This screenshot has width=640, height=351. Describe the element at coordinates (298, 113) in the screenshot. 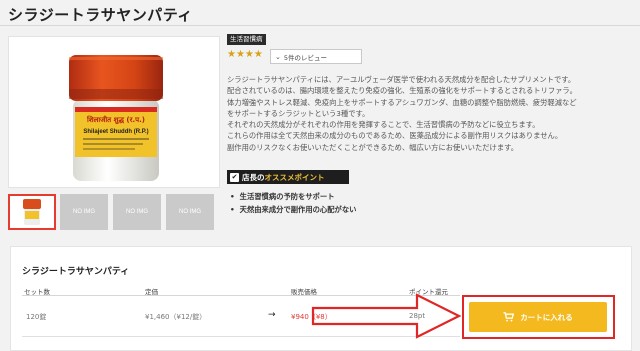

I see `description-line: をサポートするシラジットという3種です。` at that location.